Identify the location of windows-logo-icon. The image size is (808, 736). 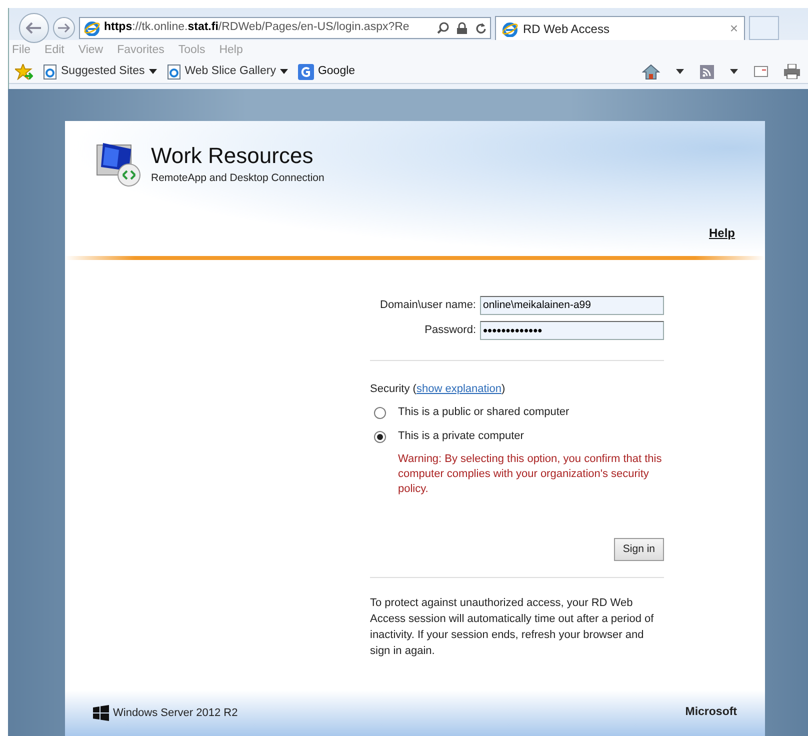
(101, 713).